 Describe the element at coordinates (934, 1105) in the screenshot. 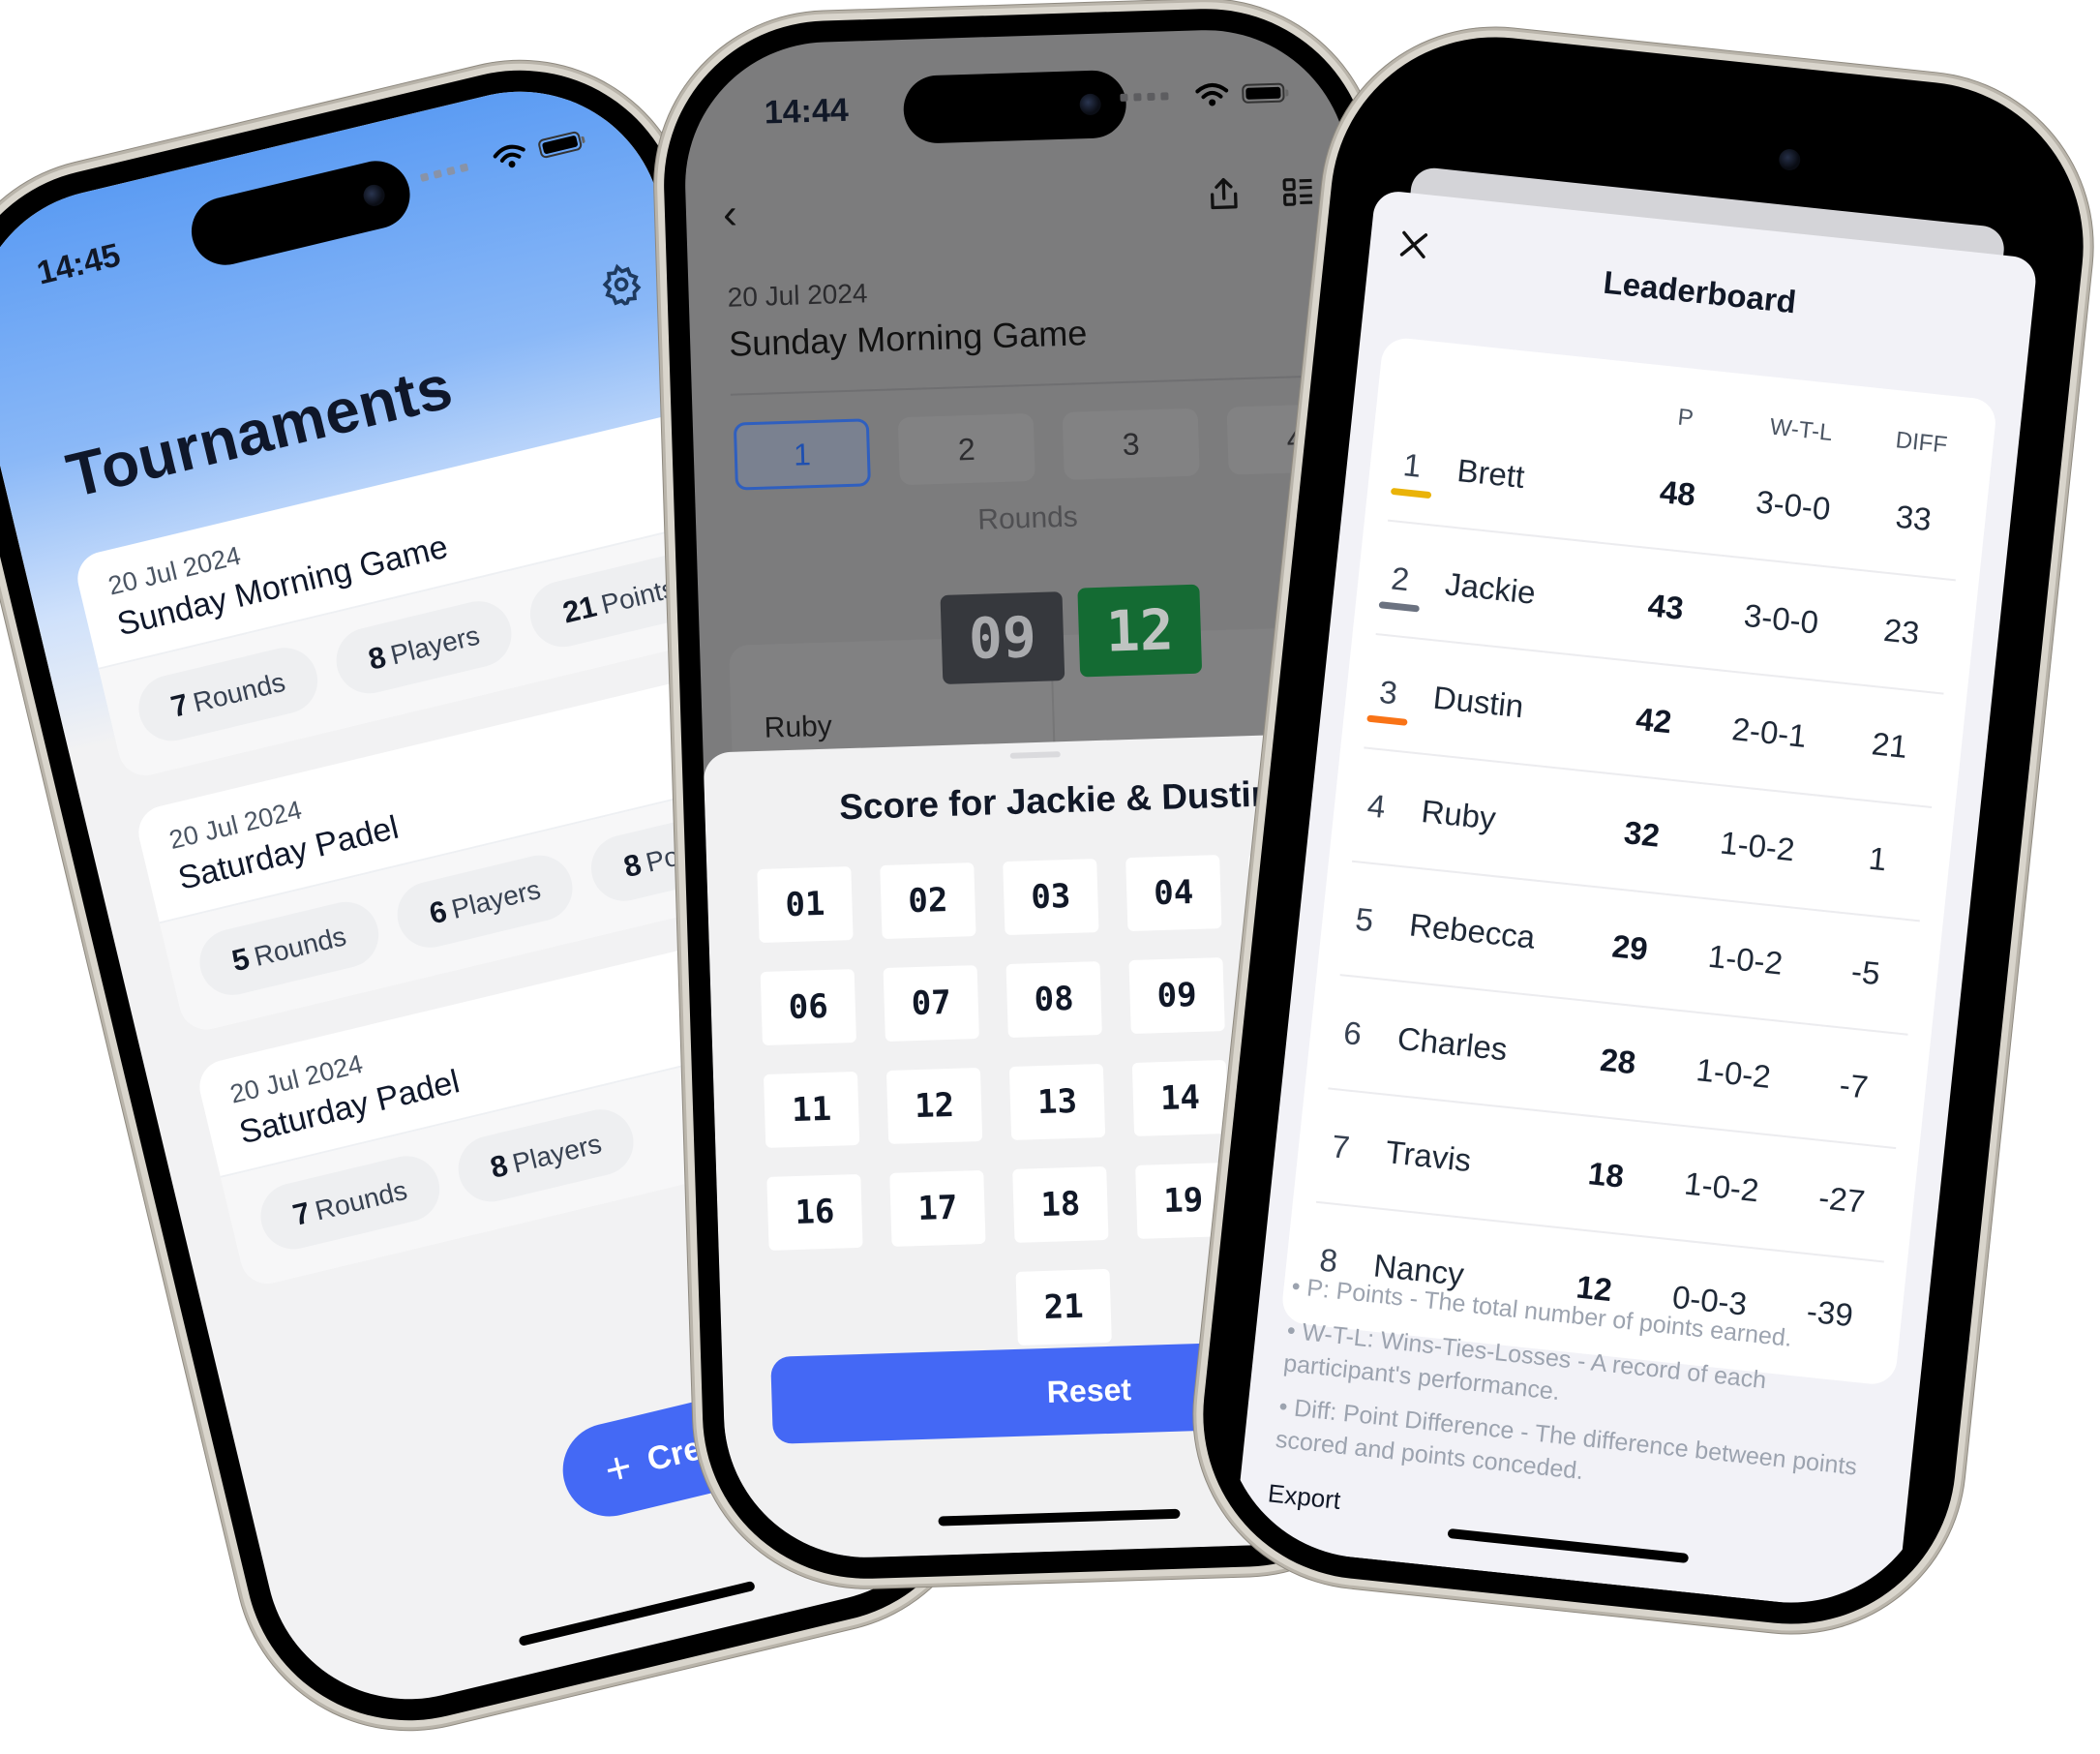

I see `score-option: 12` at that location.